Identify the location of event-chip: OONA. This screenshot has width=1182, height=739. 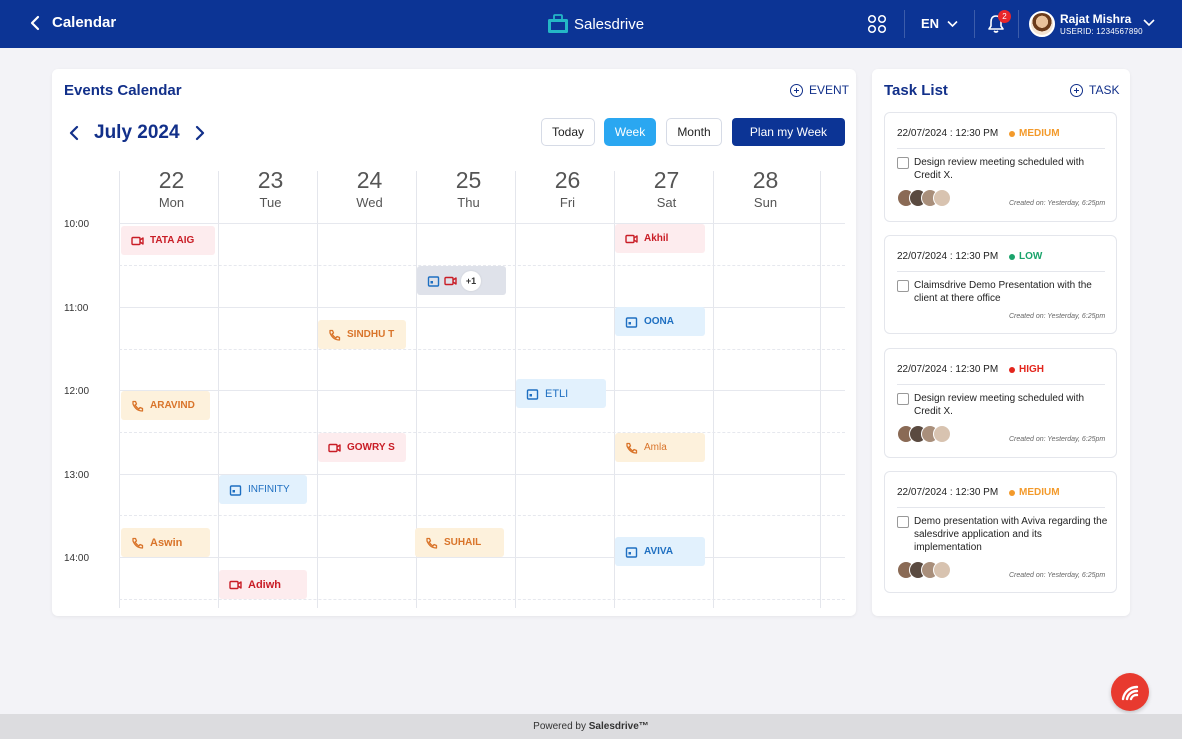
(660, 321).